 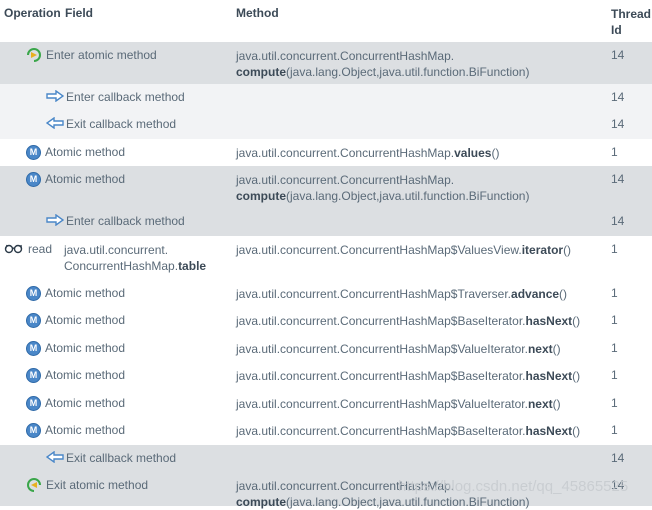 I want to click on header-method: Method, so click(x=257, y=13).